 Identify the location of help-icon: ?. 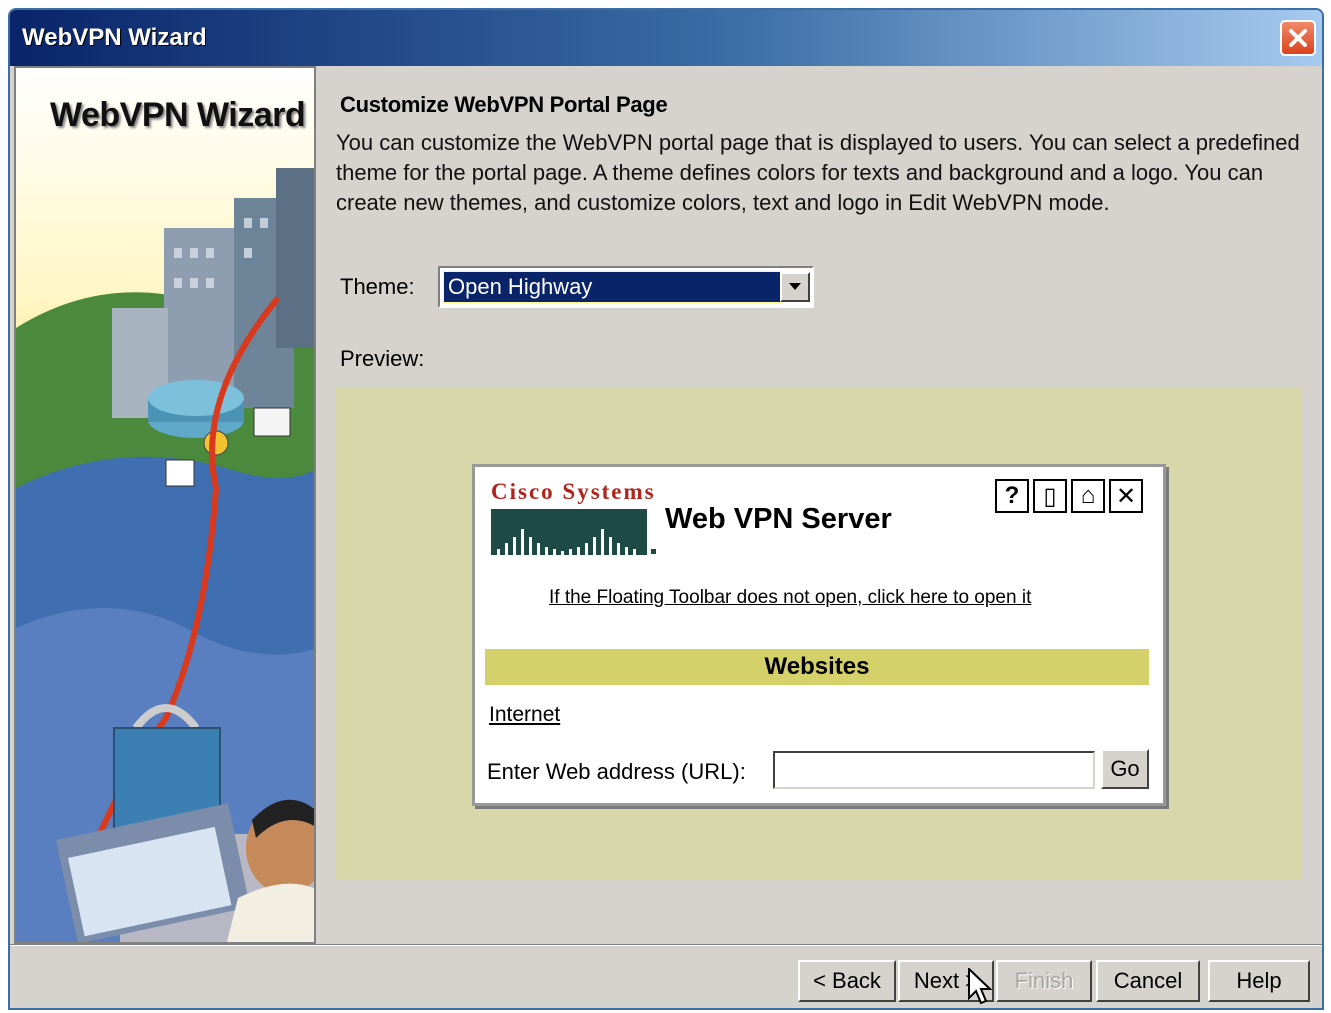
(1012, 496).